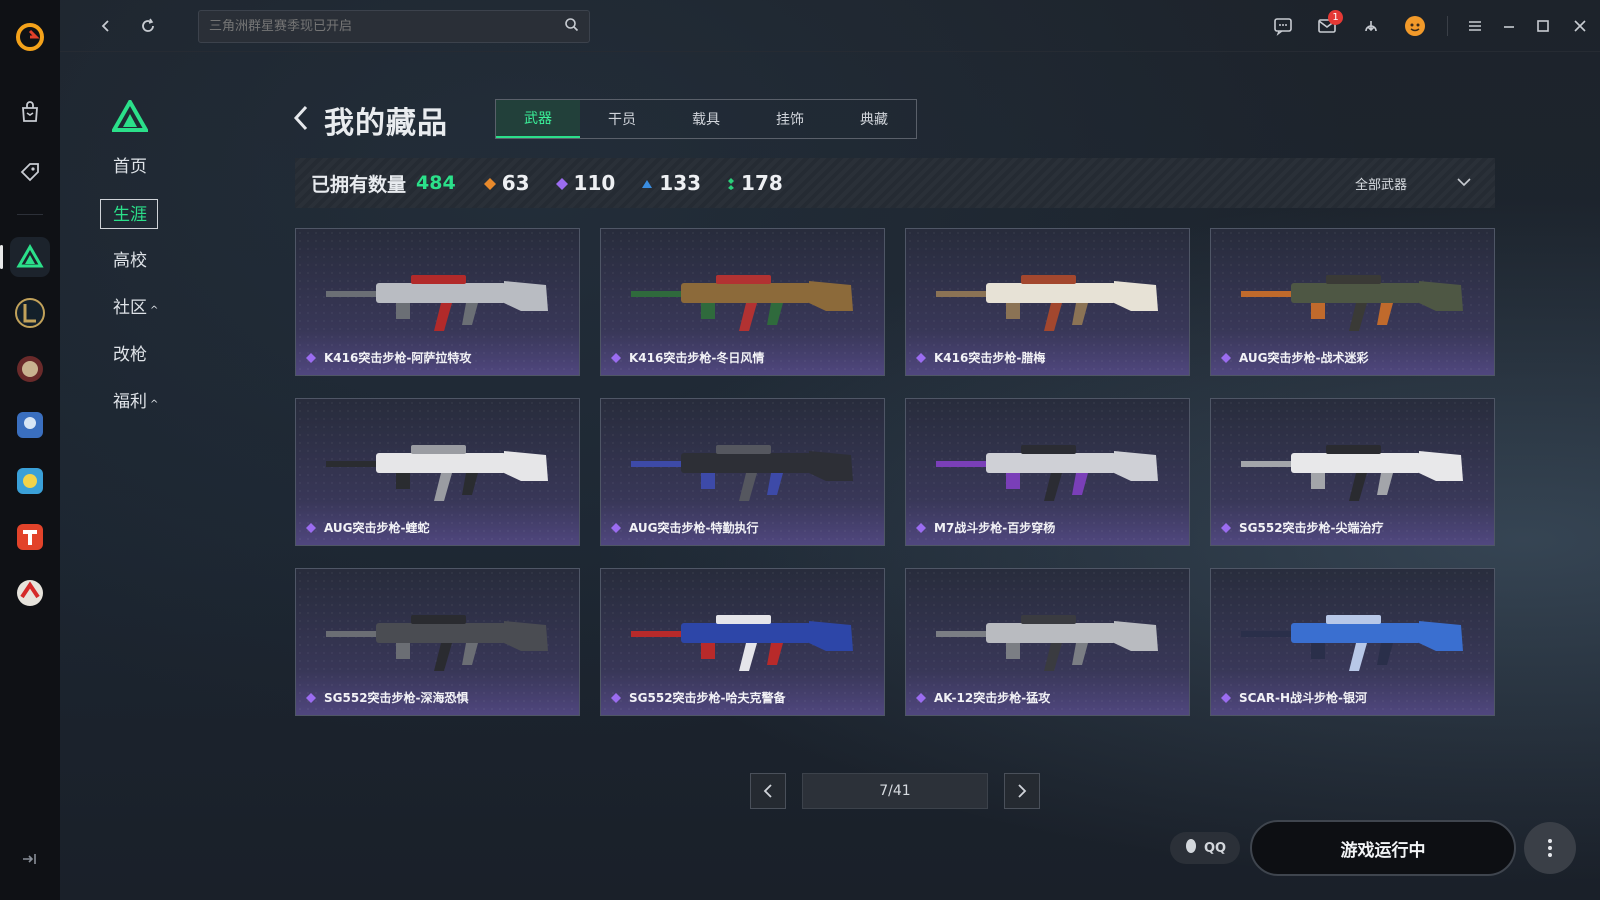 Image resolution: width=1600 pixels, height=900 pixels. I want to click on more-options-icon, so click(1550, 848).